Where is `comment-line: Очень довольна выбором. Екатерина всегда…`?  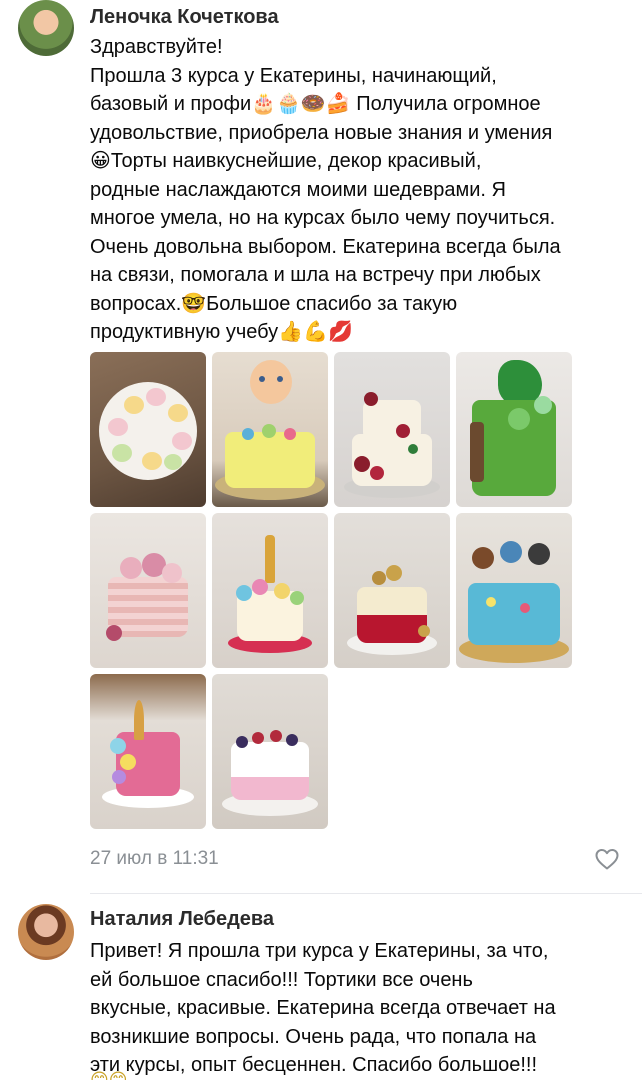 comment-line: Очень довольна выбором. Екатерина всегда… is located at coordinates (325, 246).